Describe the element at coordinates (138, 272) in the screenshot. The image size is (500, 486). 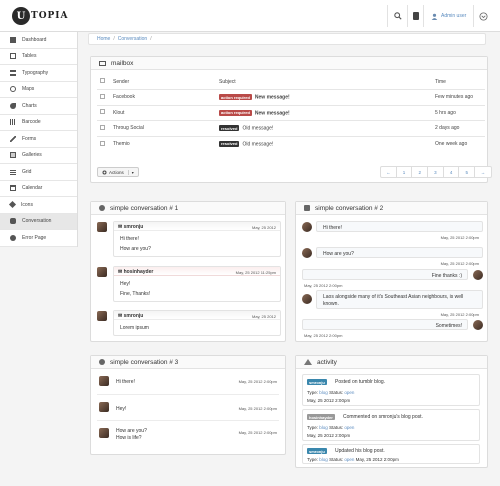
I see `author-name: hosinhayder` at that location.